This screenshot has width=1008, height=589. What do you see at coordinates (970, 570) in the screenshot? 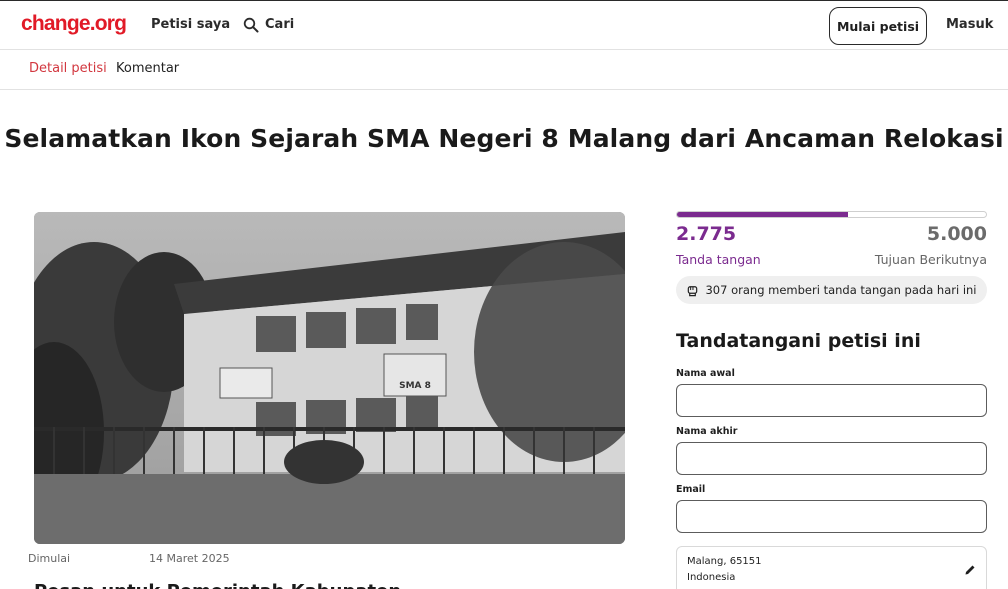
I see `pencil-icon` at bounding box center [970, 570].